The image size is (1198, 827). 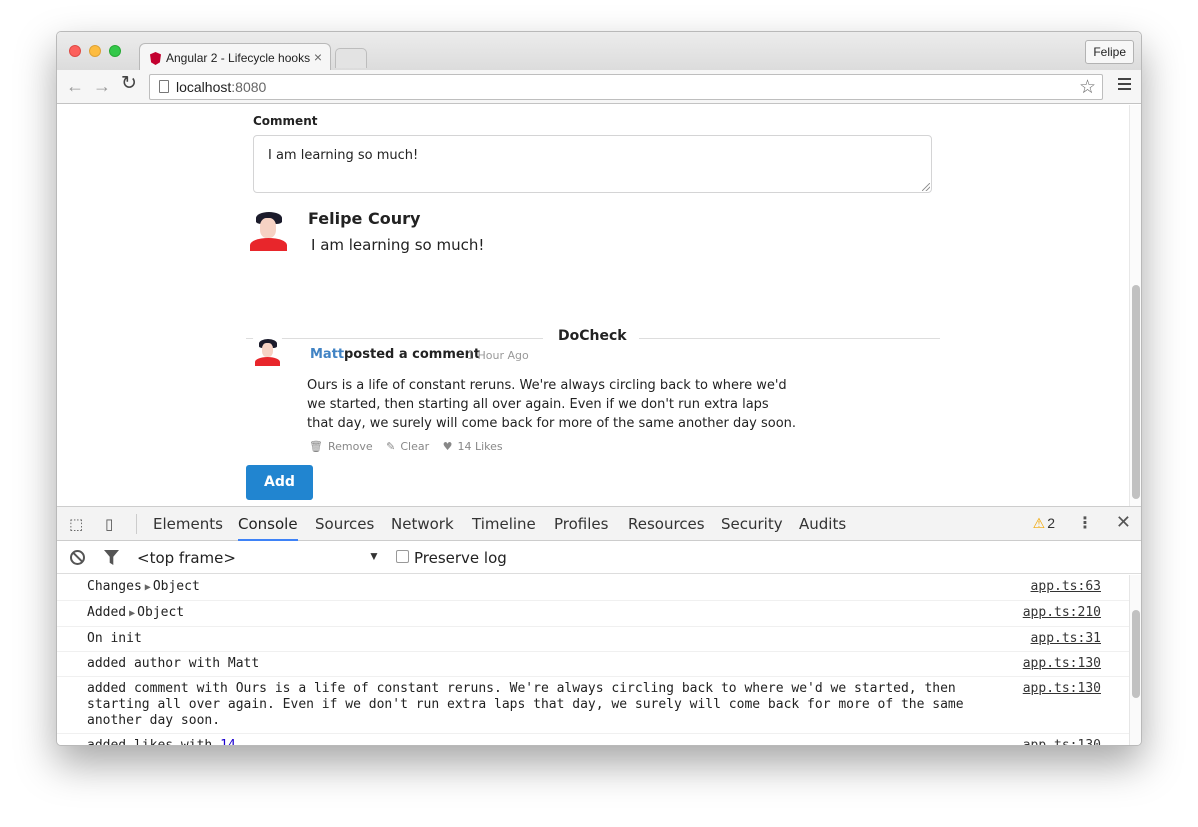 What do you see at coordinates (391, 446) in the screenshot?
I see `eraser-icon: ✎` at bounding box center [391, 446].